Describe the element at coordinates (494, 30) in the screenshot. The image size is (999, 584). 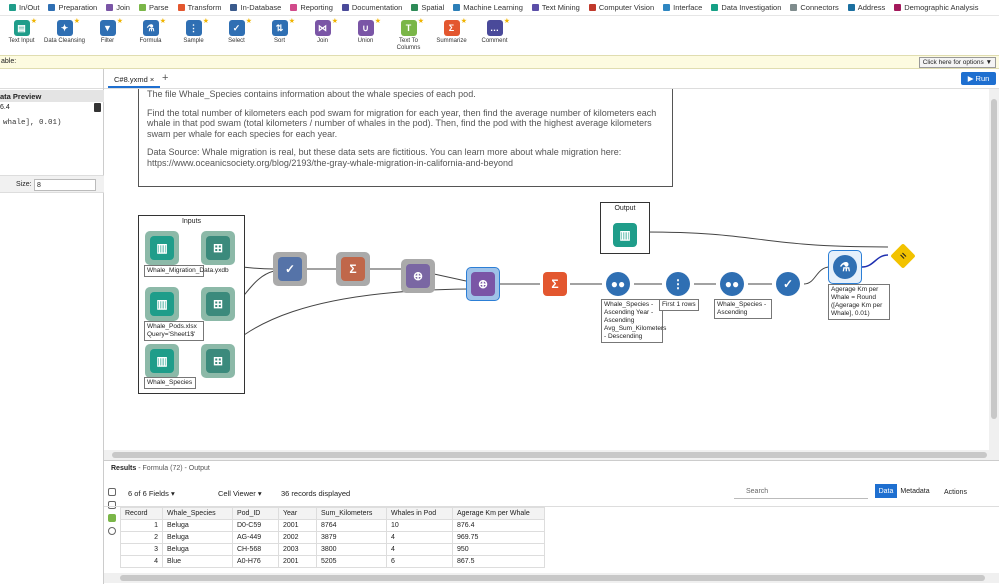
I see `tool-11: … ★ Comment` at that location.